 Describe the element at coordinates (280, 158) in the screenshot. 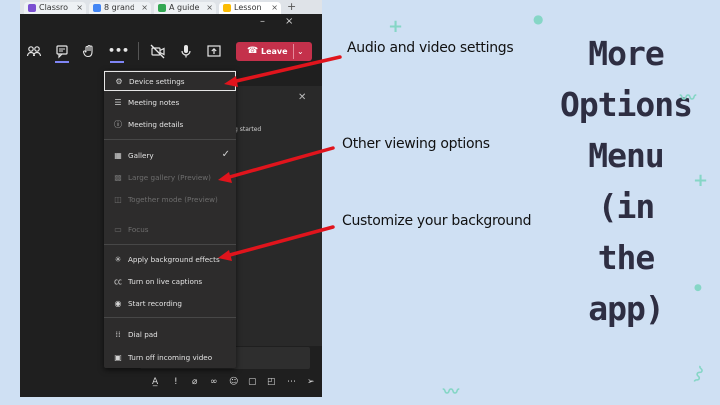

I see `annotation-arrows` at that location.